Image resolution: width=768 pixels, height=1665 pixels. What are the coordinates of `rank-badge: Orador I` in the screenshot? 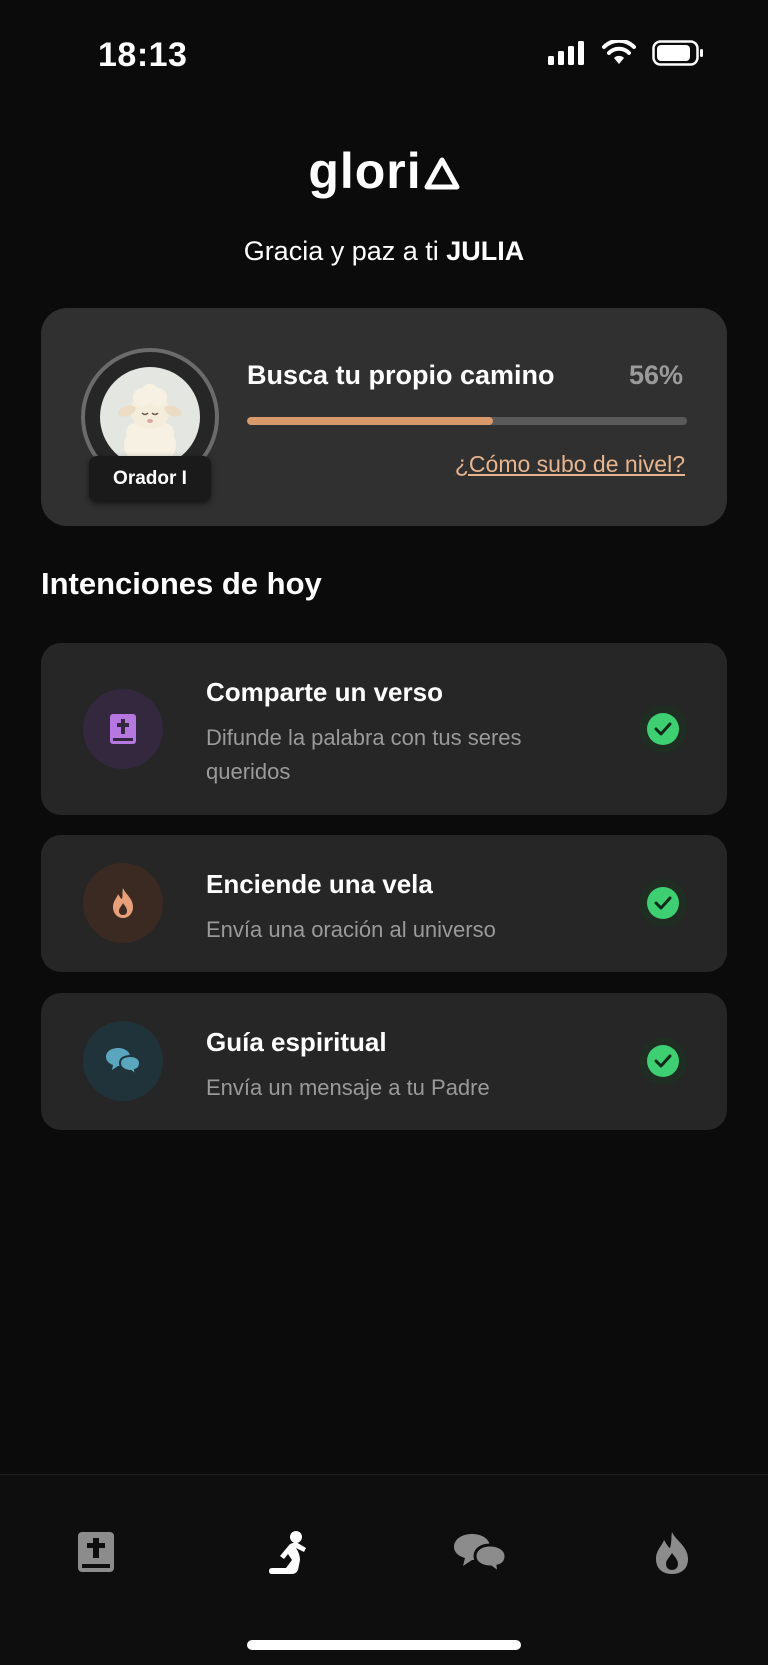 It's located at (150, 479).